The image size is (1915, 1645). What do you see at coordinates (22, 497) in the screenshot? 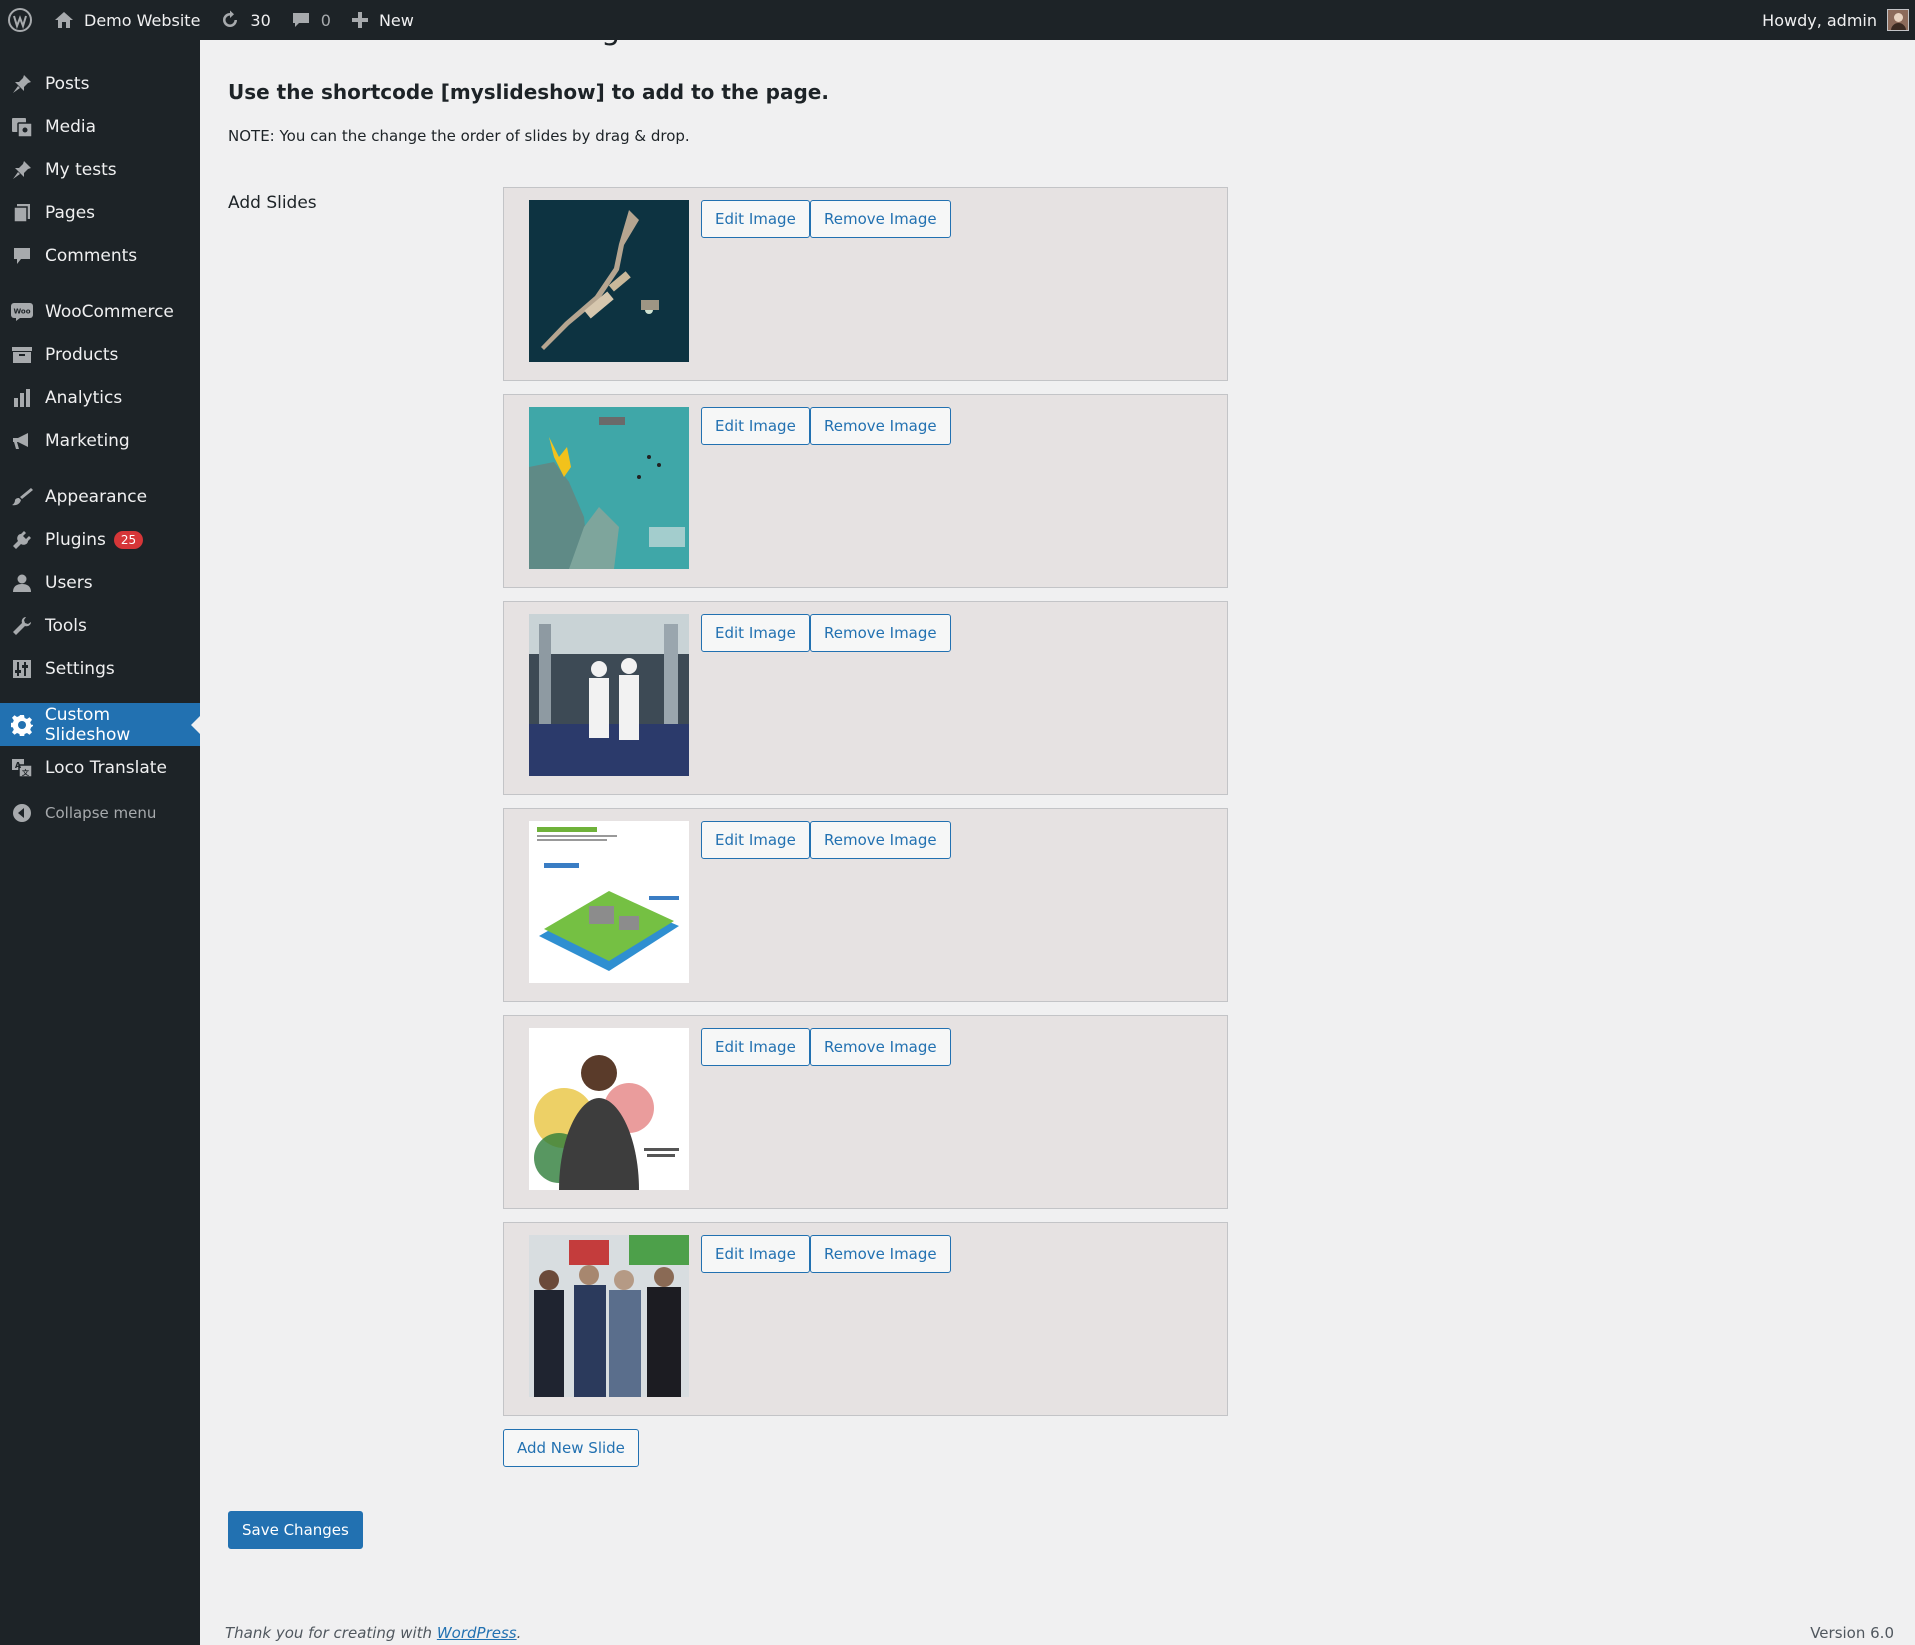
I see `brush-icon` at bounding box center [22, 497].